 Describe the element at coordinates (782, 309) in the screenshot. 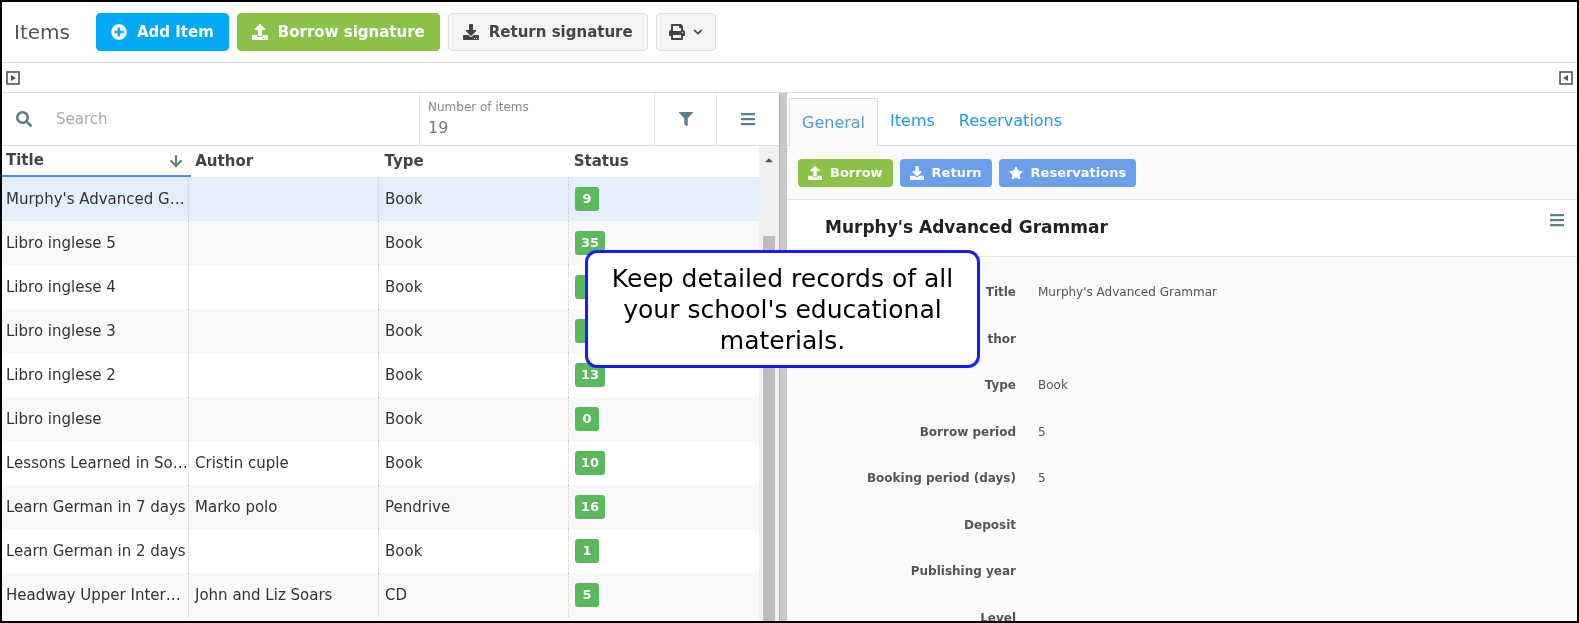

I see `callout-tooltip: Keep detailed records of all your school's educational materials.` at that location.